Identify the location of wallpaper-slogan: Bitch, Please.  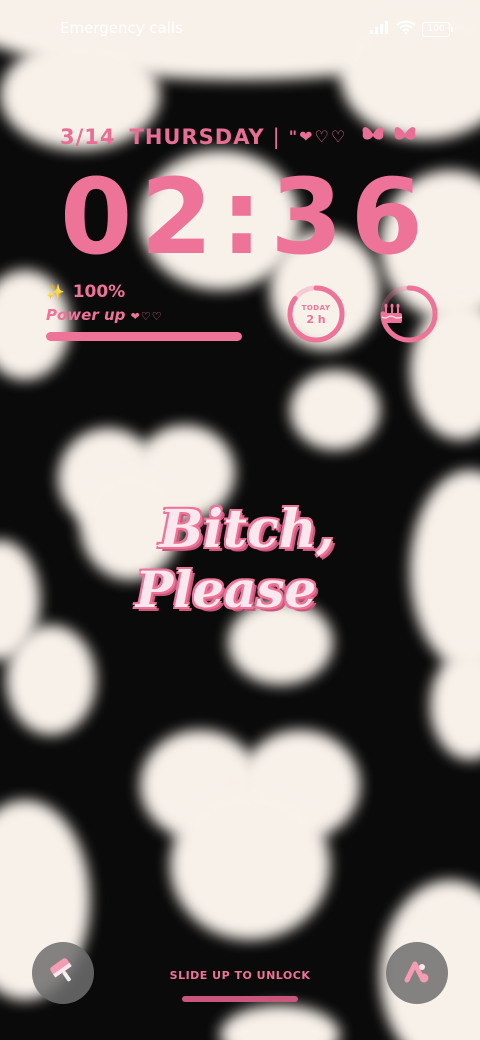
(232, 560).